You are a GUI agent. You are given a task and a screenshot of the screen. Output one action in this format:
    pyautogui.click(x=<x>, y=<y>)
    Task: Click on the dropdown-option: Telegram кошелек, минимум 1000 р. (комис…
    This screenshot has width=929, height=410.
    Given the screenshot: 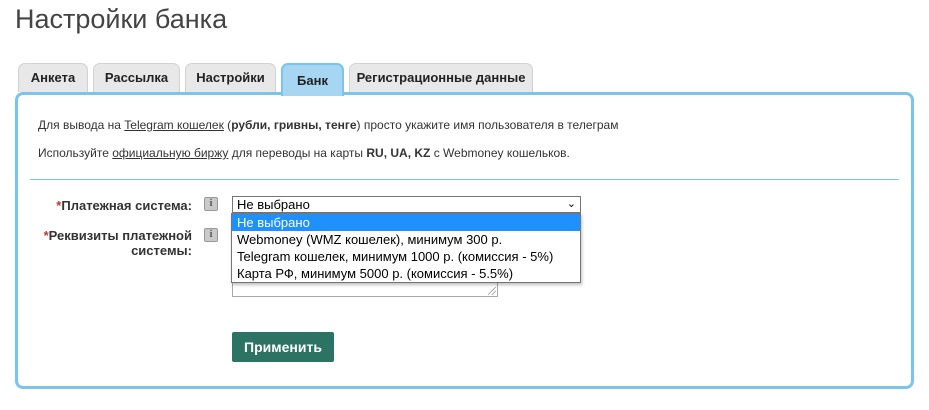 What is the action you would take?
    pyautogui.click(x=406, y=256)
    